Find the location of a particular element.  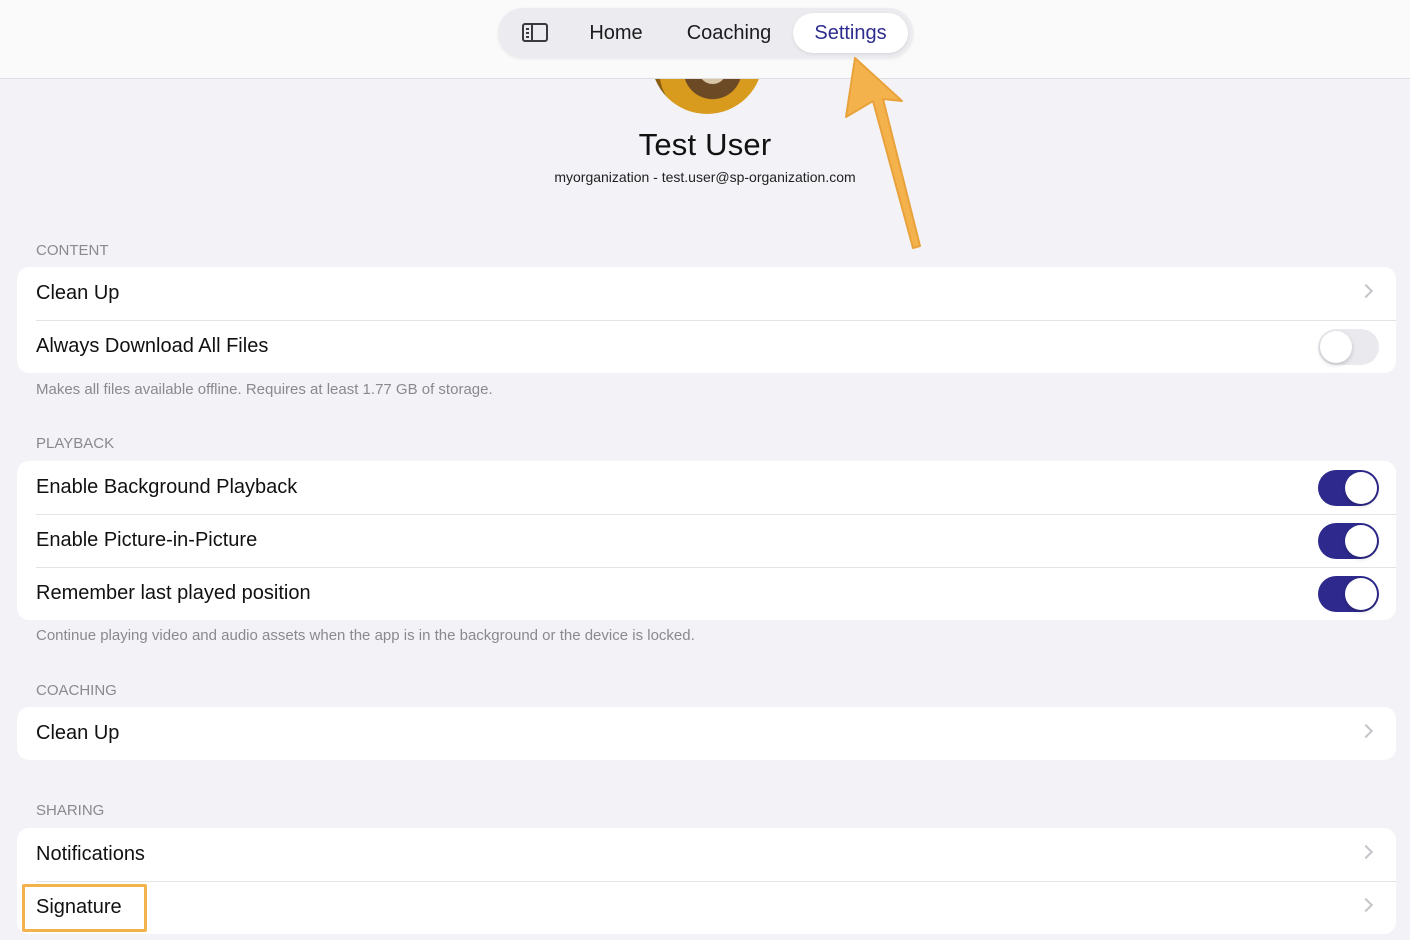

section-header-sharing: SHARING is located at coordinates (70, 810).